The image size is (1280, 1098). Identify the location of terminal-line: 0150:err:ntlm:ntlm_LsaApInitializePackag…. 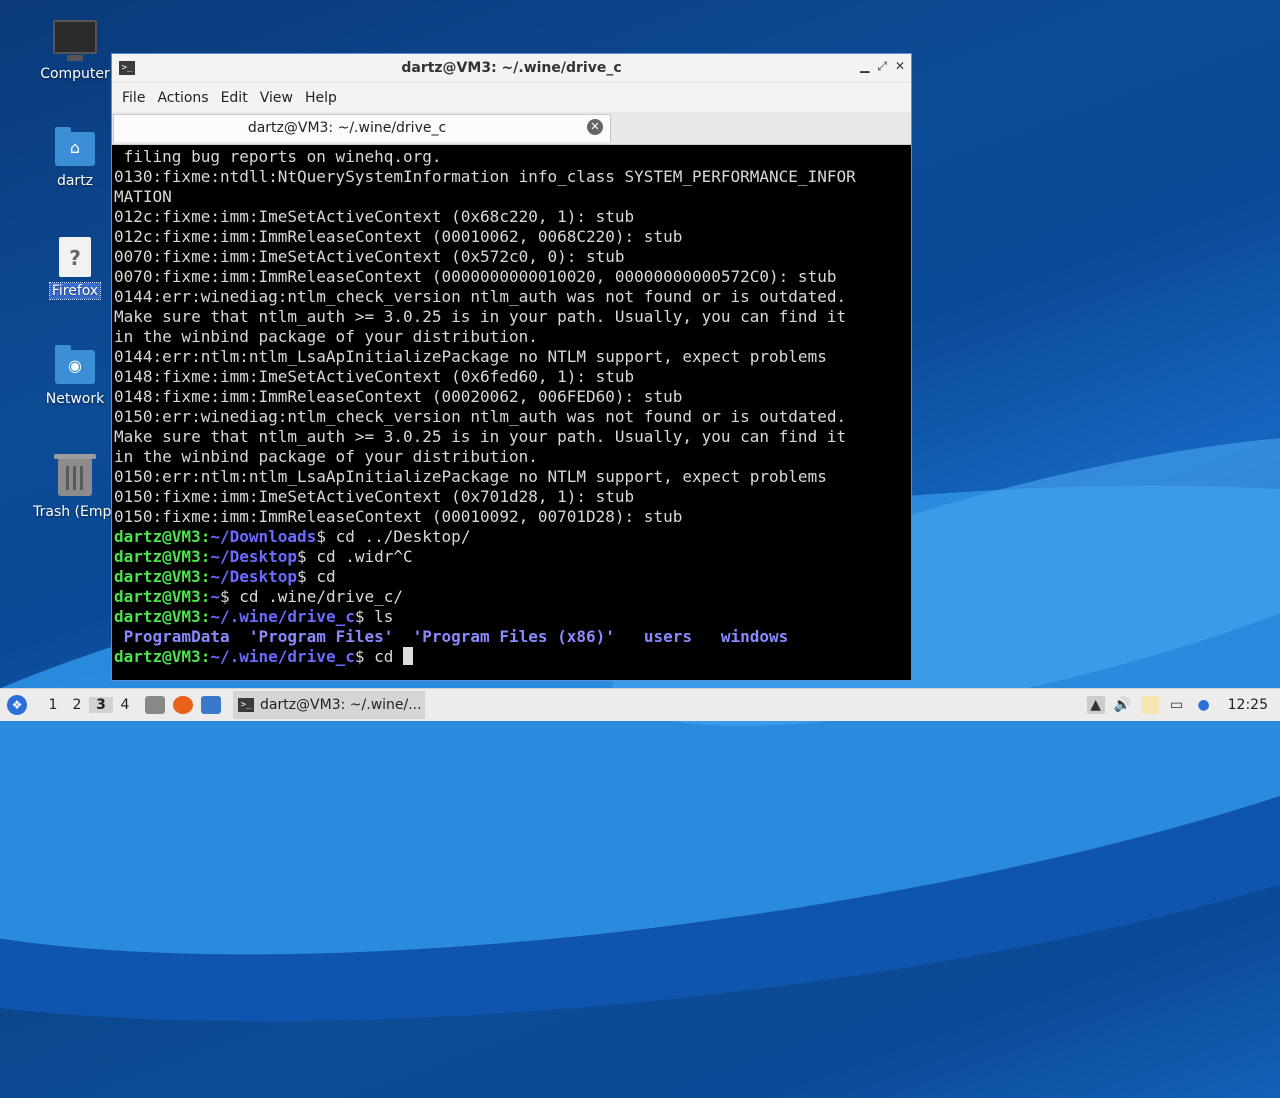
(470, 476).